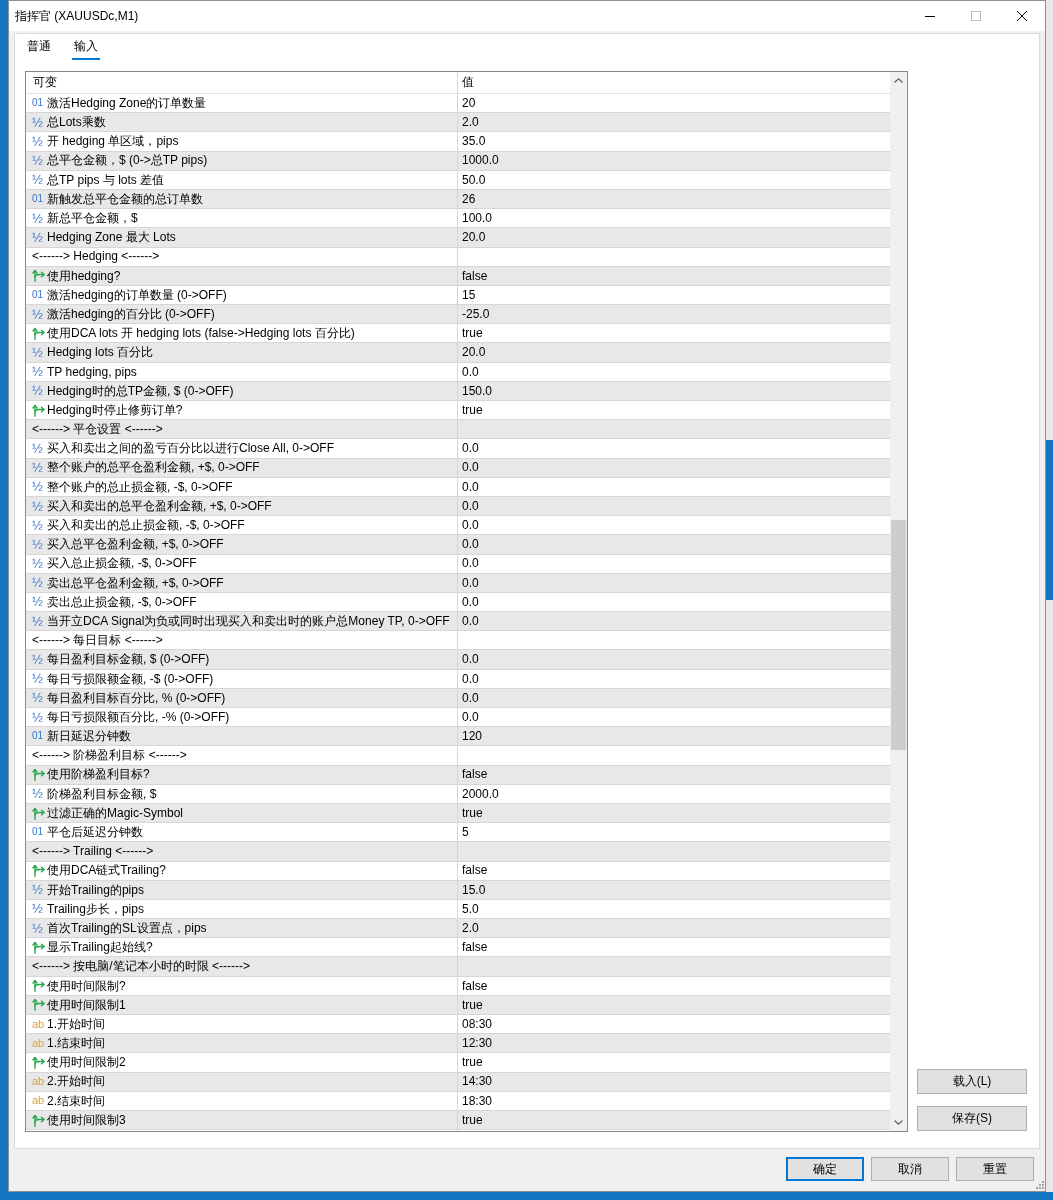 The height and width of the screenshot is (1200, 1053). I want to click on table-row: ½ 阶梯盈利目标金额, $ 2000.0, so click(458, 794).